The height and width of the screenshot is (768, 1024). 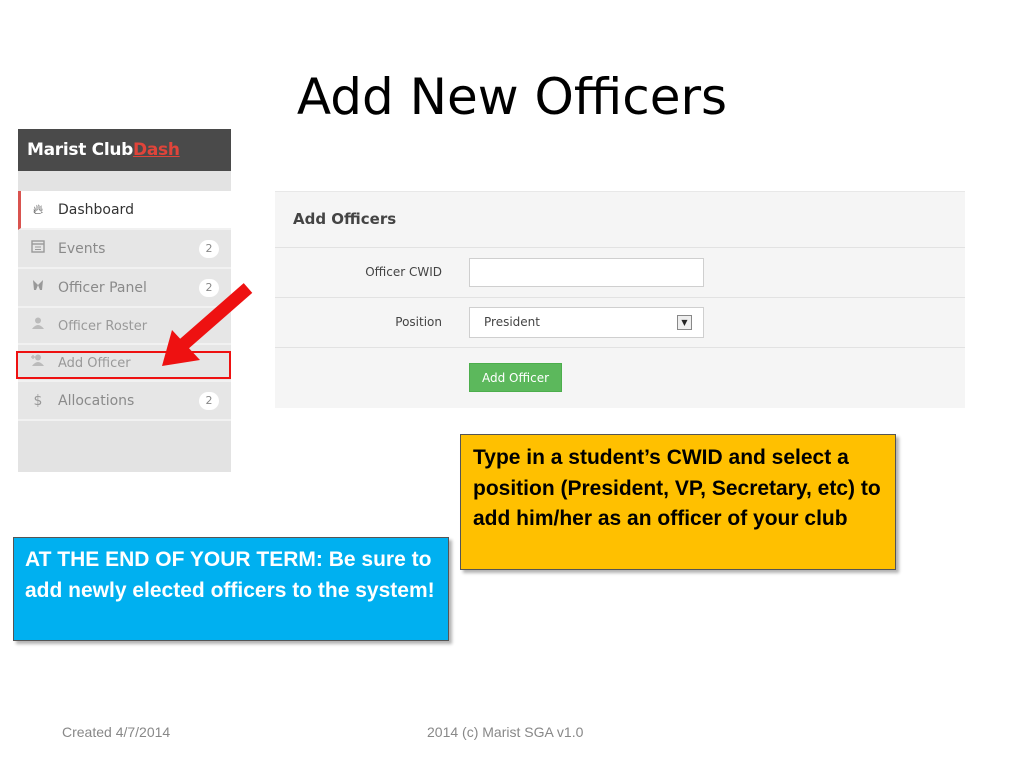 What do you see at coordinates (684, 322) in the screenshot?
I see `dropdown-arrow-icon: ▼` at bounding box center [684, 322].